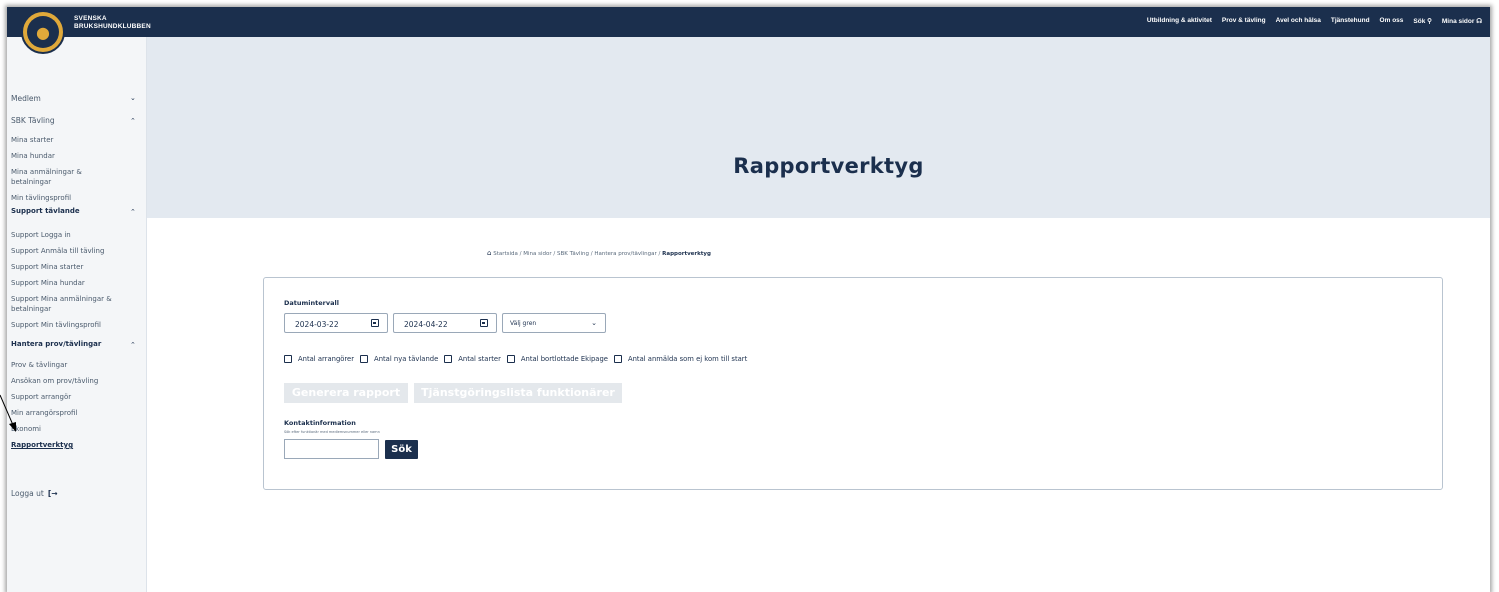  Describe the element at coordinates (1350, 21) in the screenshot. I see `nav-tjanstehund: Tjänstehund` at that location.